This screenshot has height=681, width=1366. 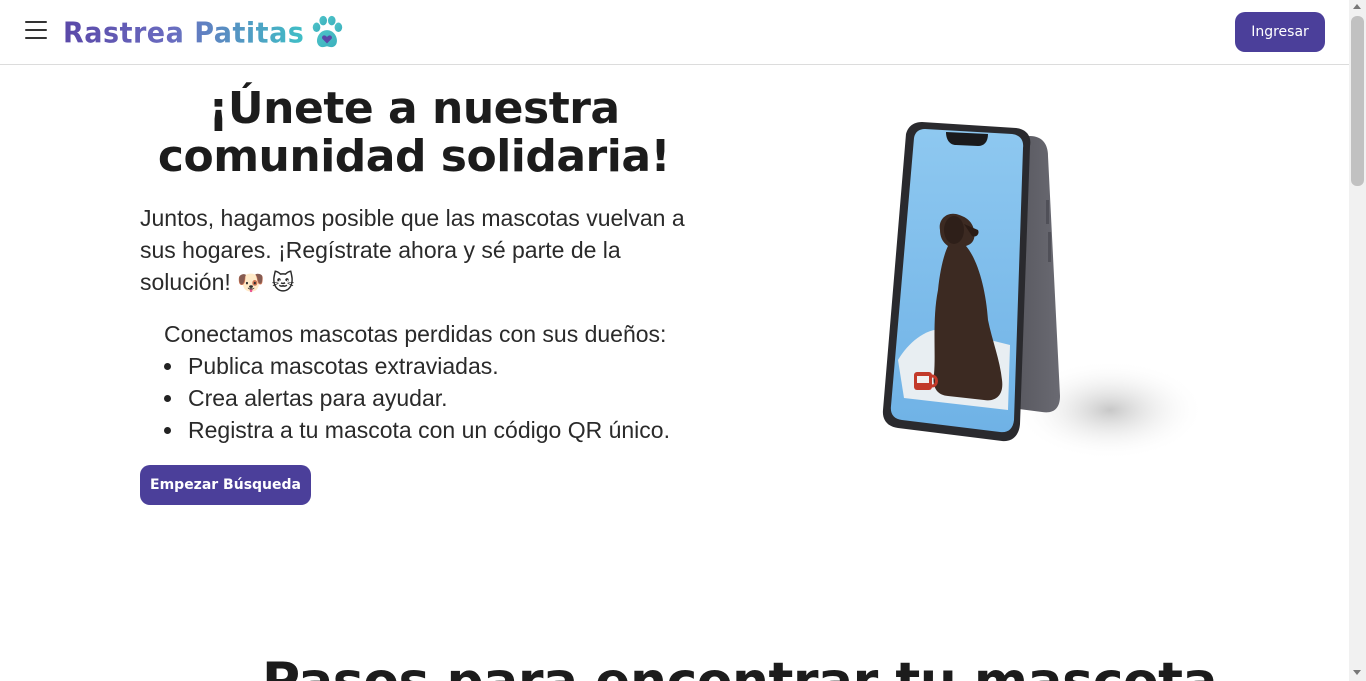 I want to click on site-header: Rastrea Patitas Ingresar, so click(x=674, y=32).